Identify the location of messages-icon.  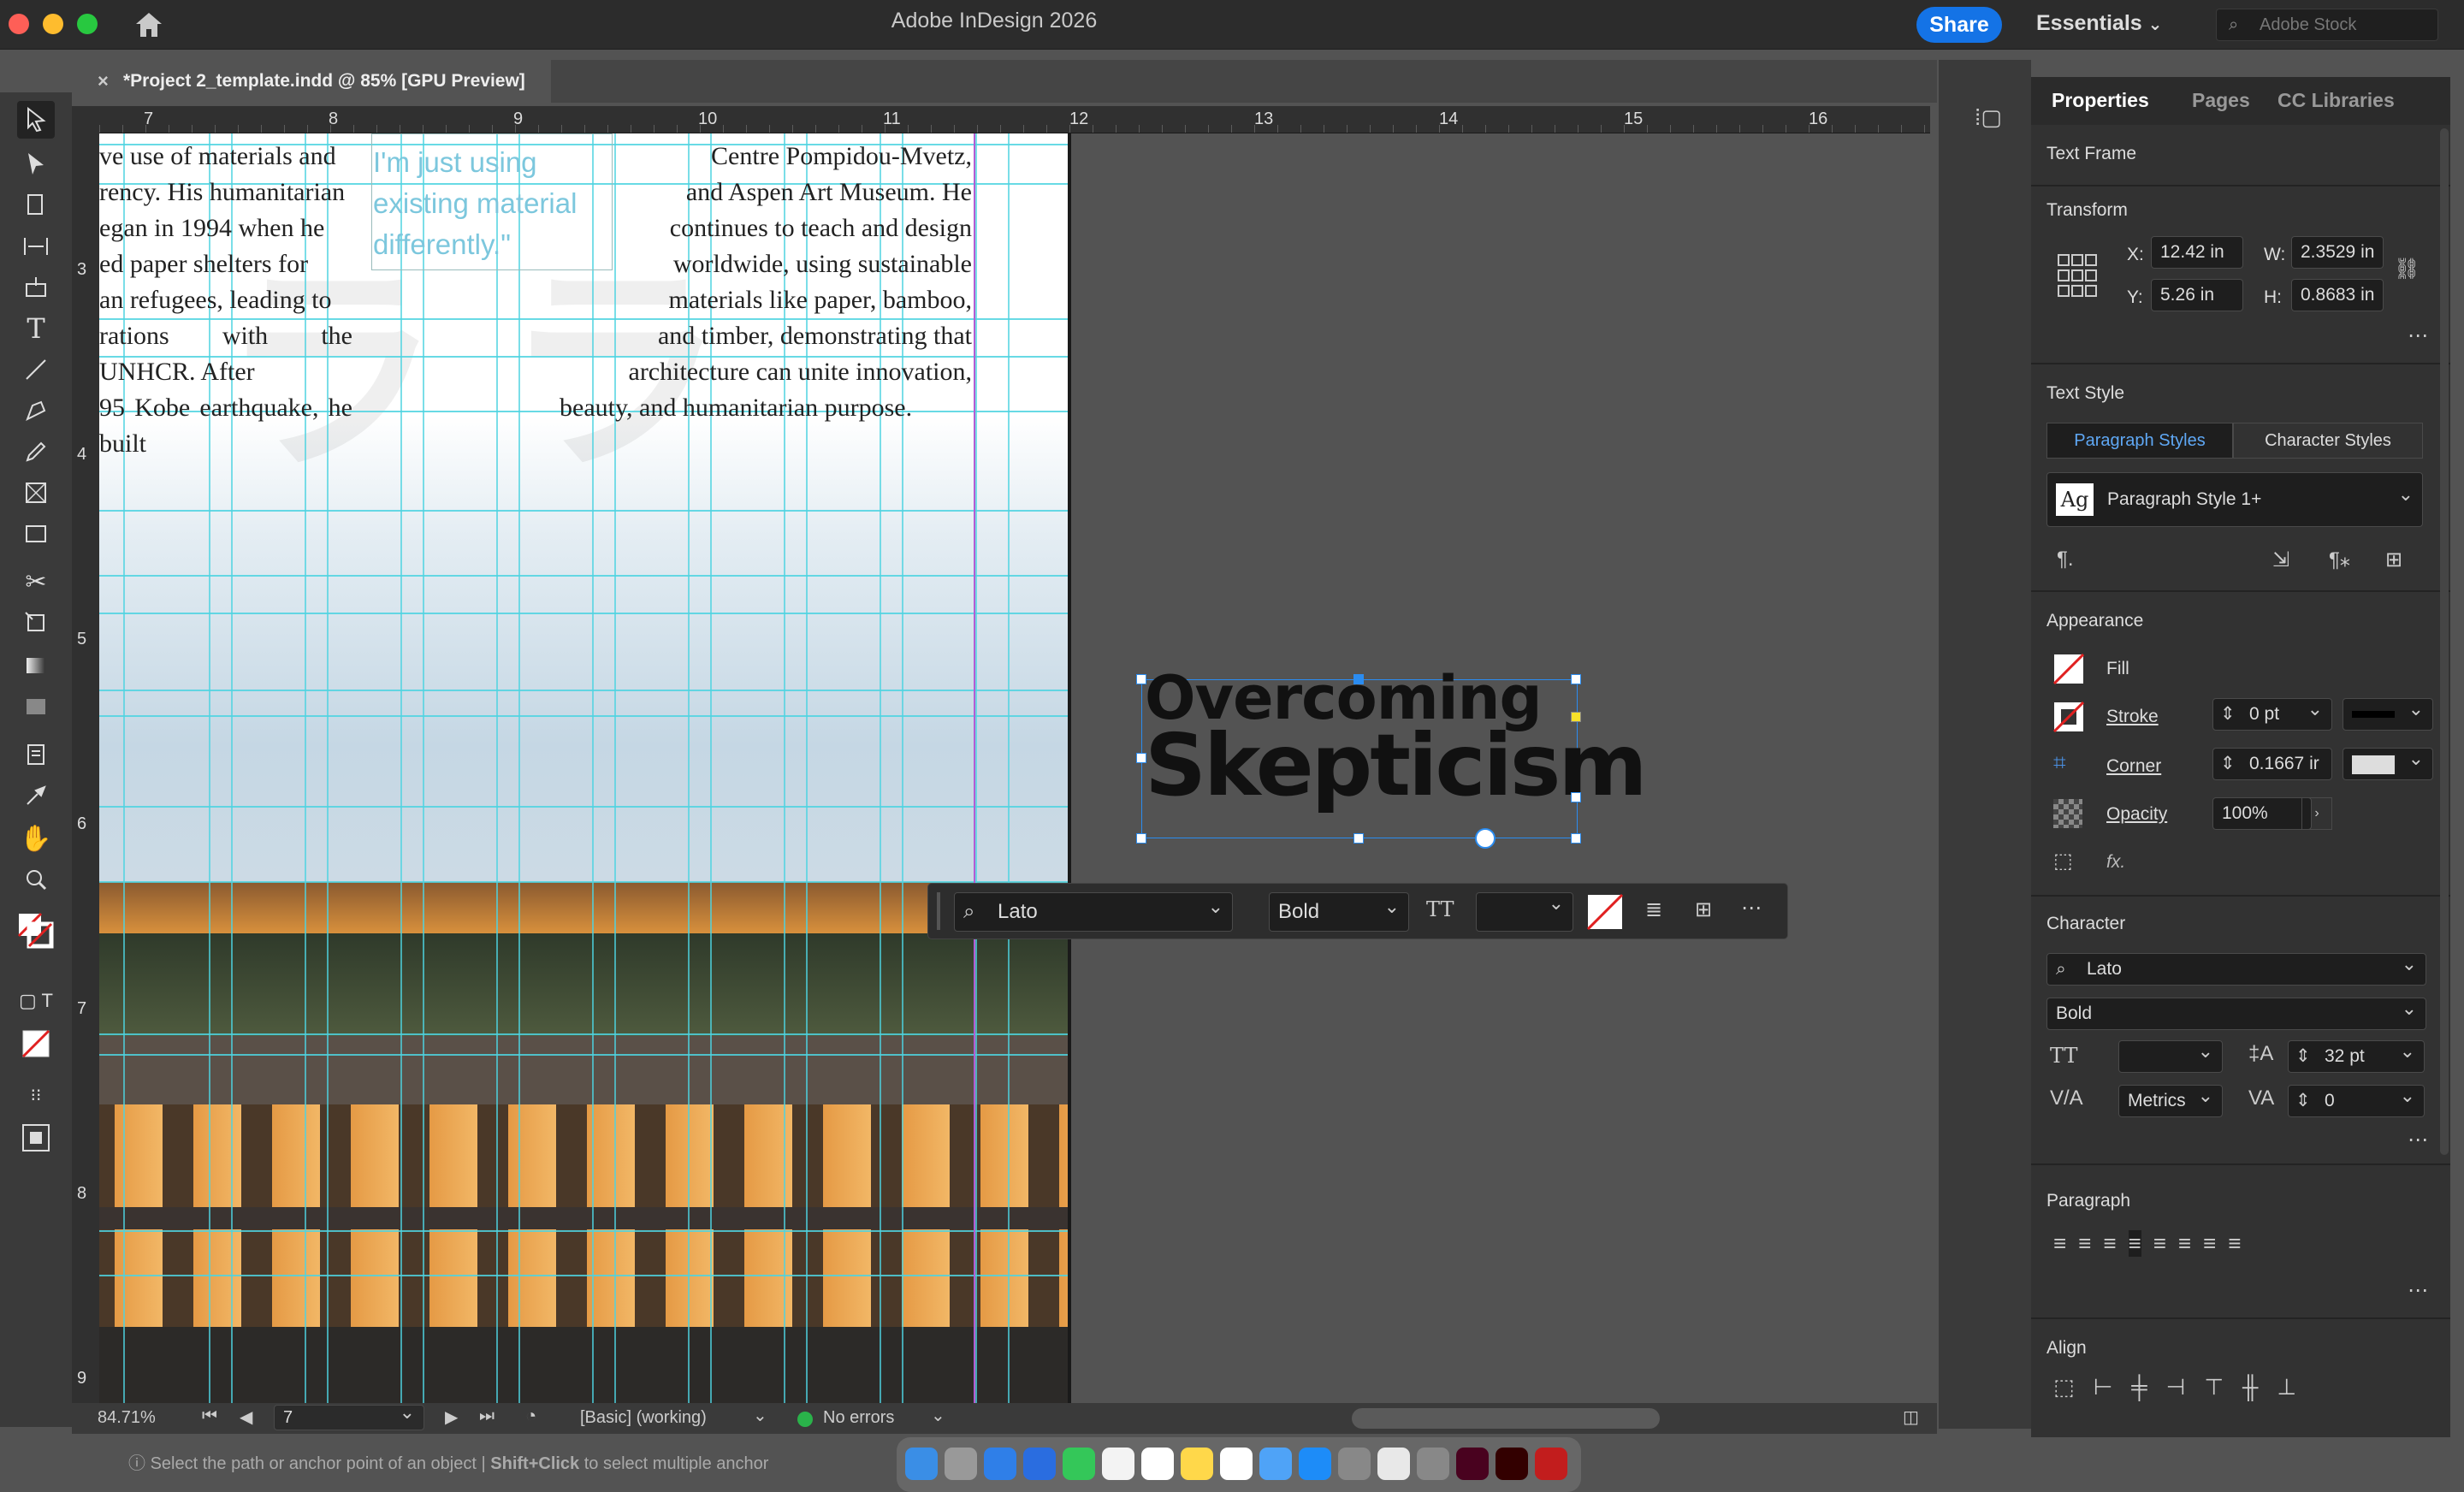
(1079, 1464).